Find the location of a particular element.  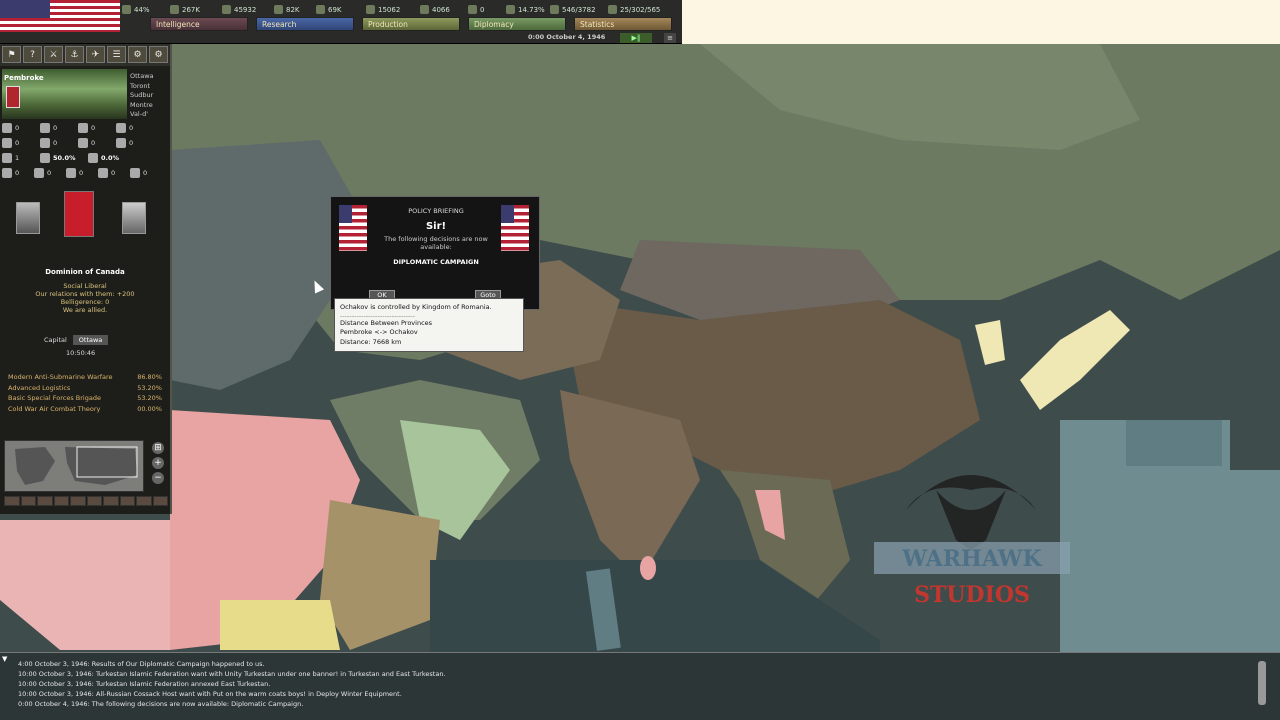

canada-flag is located at coordinates (79, 214).